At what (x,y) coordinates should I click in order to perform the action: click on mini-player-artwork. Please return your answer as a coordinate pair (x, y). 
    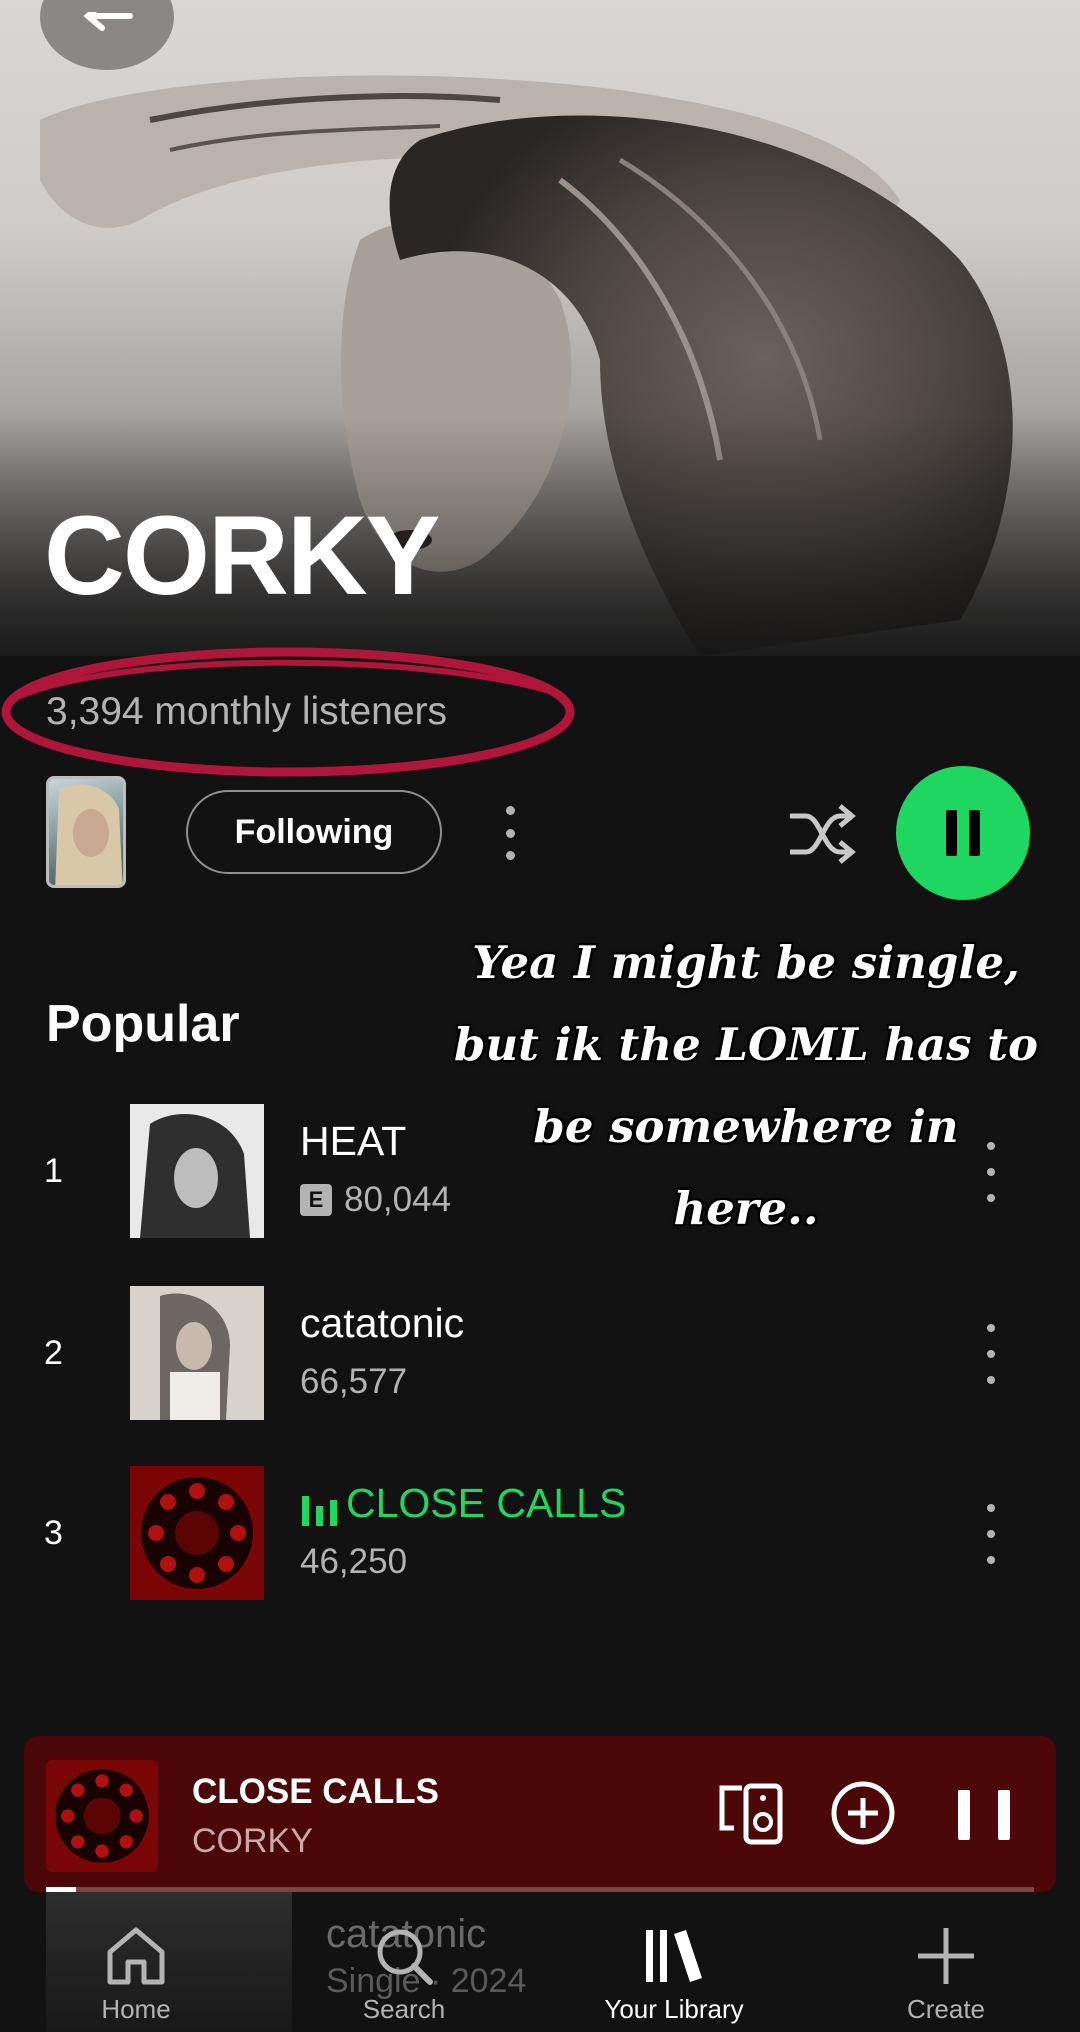
    Looking at the image, I should click on (102, 1816).